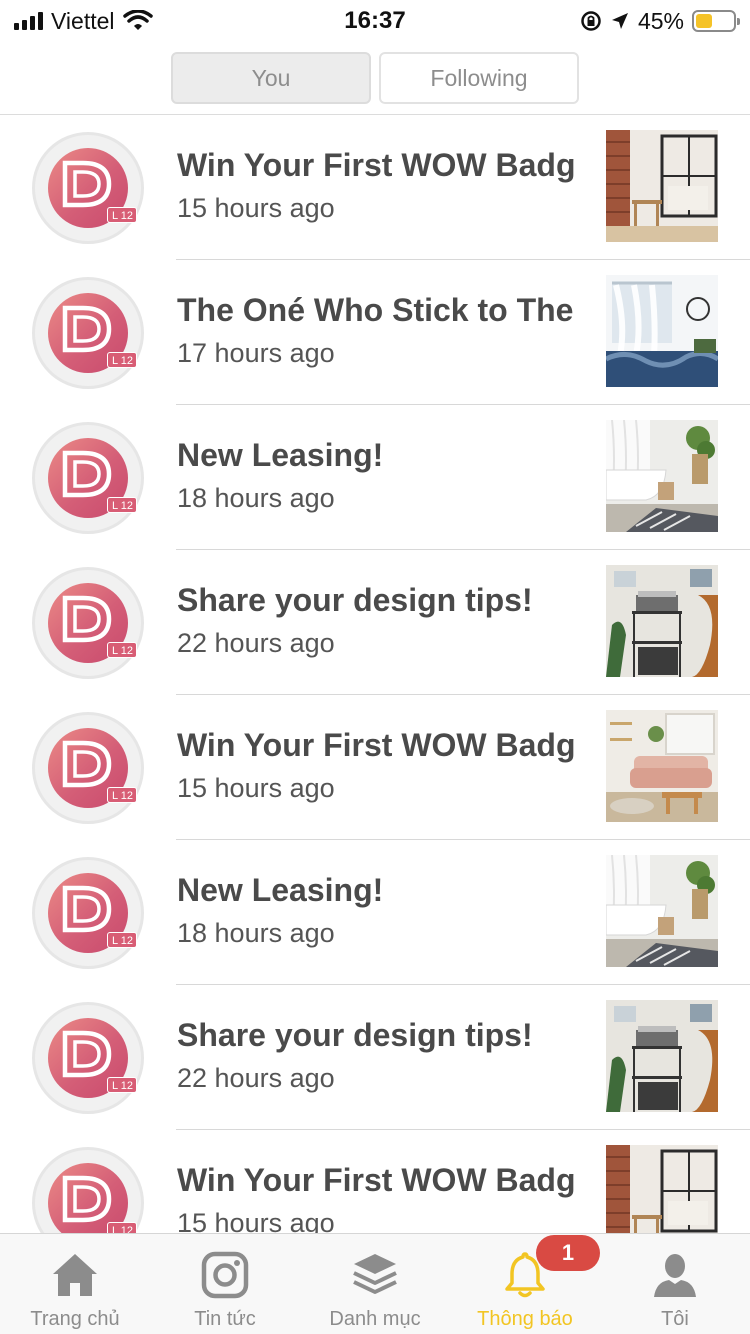 This screenshot has height=1334, width=750. Describe the element at coordinates (675, 1275) in the screenshot. I see `user-icon` at that location.